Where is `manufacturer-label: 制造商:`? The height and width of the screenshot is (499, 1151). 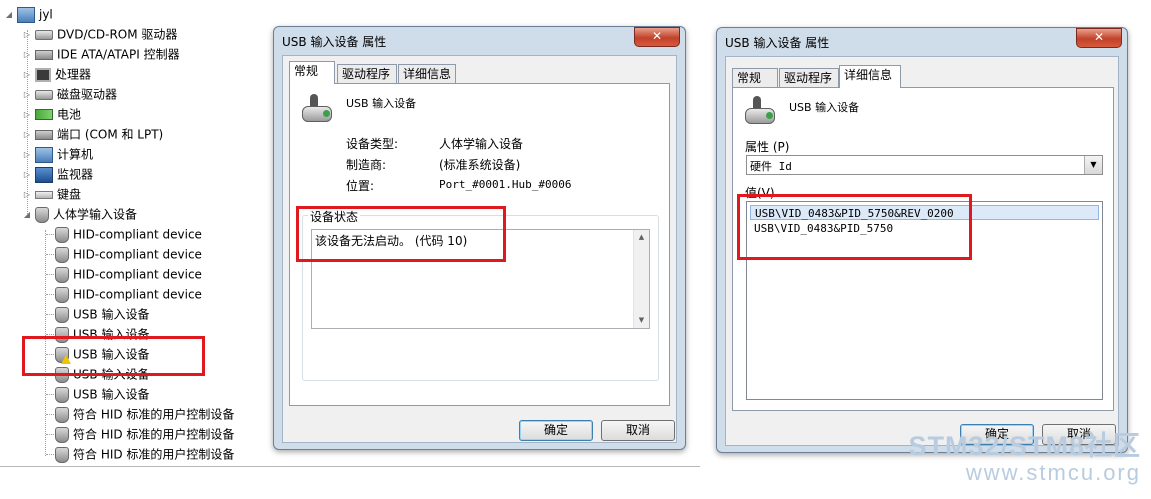
manufacturer-label: 制造商: is located at coordinates (366, 165).